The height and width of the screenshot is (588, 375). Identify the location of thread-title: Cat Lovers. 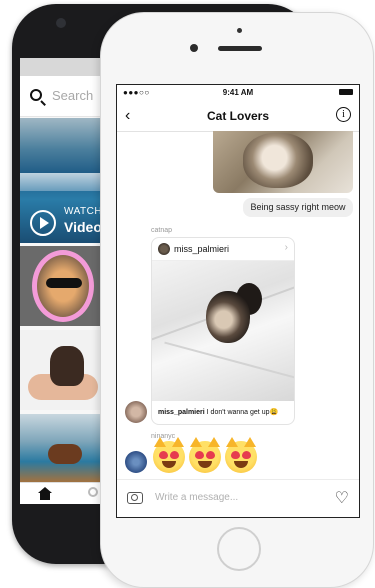
(238, 116).